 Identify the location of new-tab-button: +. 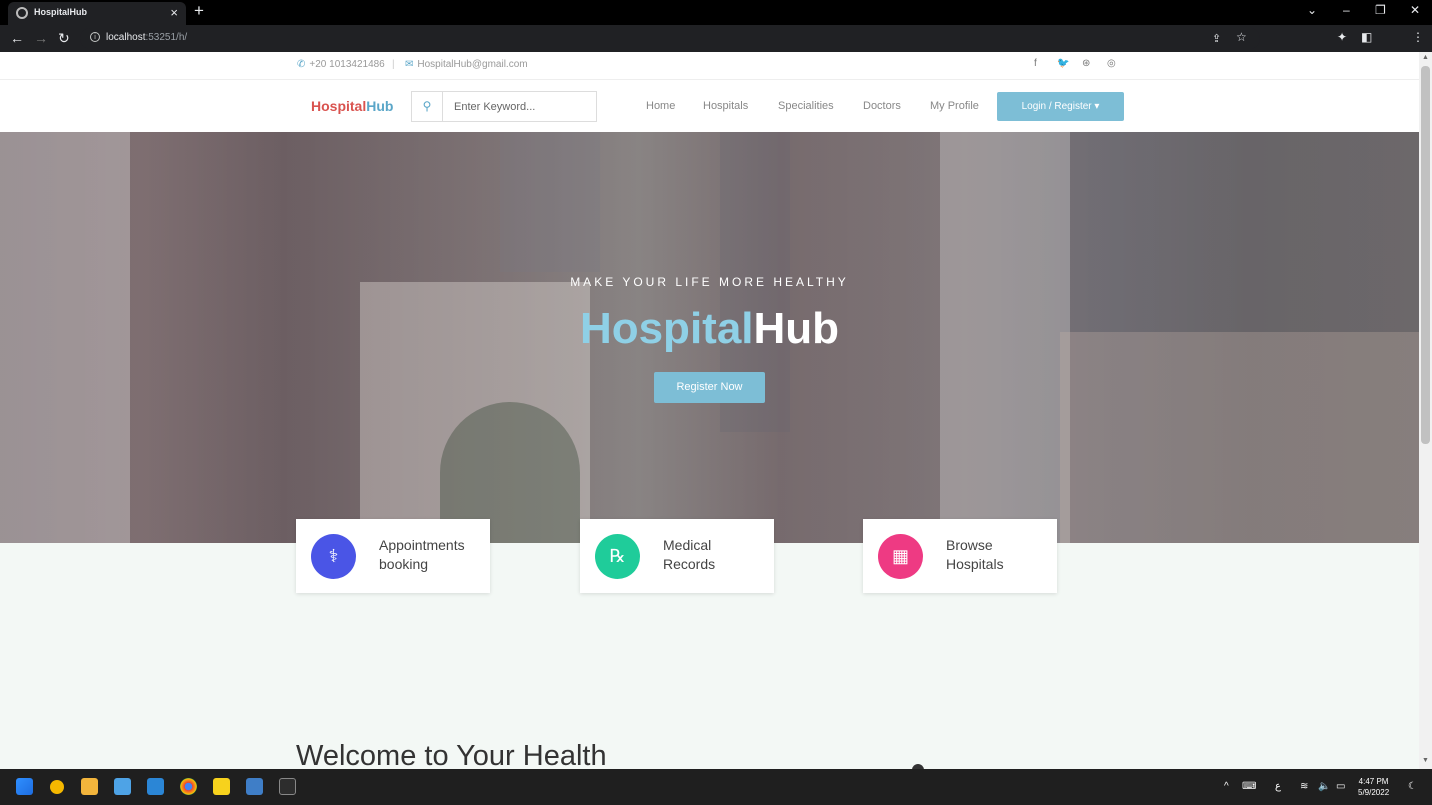
(199, 11).